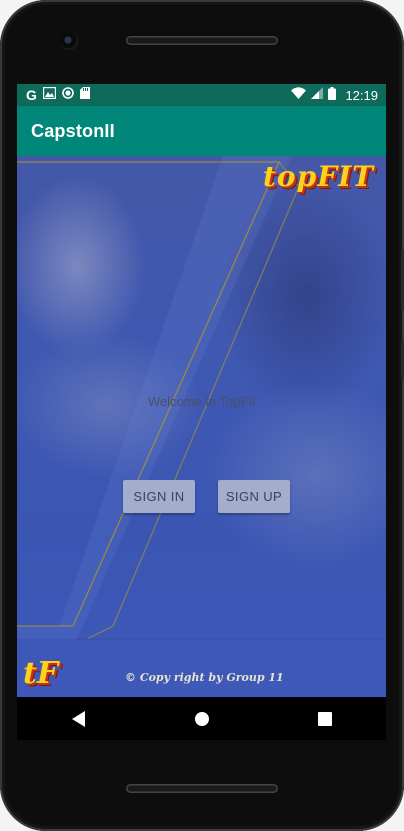 The width and height of the screenshot is (404, 831). Describe the element at coordinates (201, 401) in the screenshot. I see `welcome-text: Welcome to TopFit` at that location.